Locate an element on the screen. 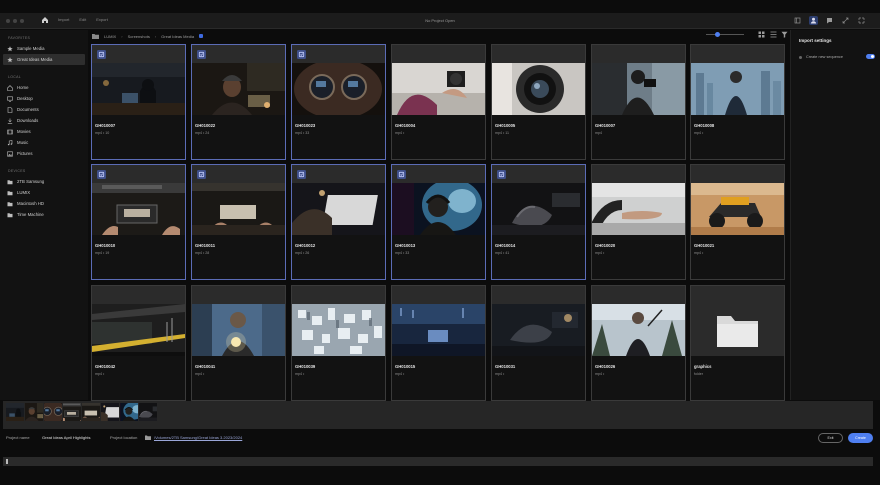 The image size is (880, 485). media-tile: GH010026 mp4 • is located at coordinates (638, 343).